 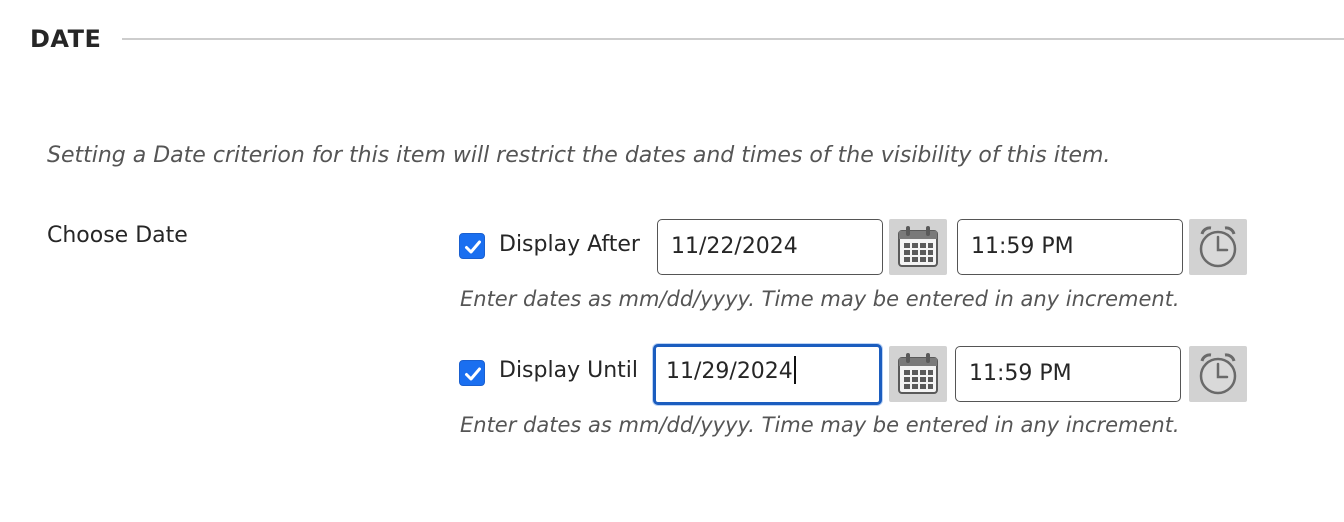 What do you see at coordinates (117, 235) in the screenshot?
I see `choose-date-label: Choose Date` at bounding box center [117, 235].